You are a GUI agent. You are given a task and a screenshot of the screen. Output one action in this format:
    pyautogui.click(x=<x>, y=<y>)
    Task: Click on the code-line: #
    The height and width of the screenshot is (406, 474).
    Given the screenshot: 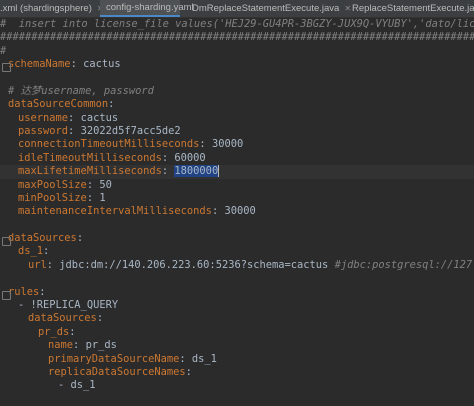 What is the action you would take?
    pyautogui.click(x=3, y=51)
    